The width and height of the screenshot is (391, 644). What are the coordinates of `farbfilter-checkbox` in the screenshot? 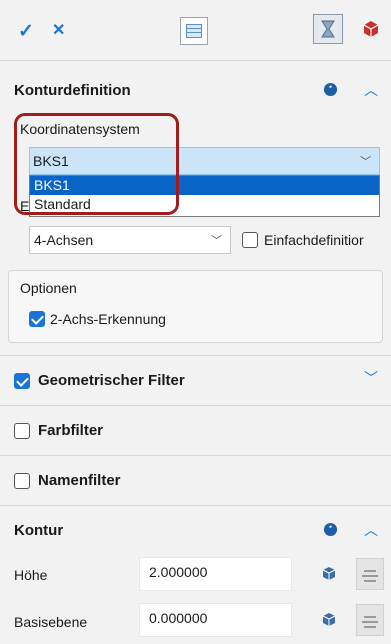 It's located at (22, 431).